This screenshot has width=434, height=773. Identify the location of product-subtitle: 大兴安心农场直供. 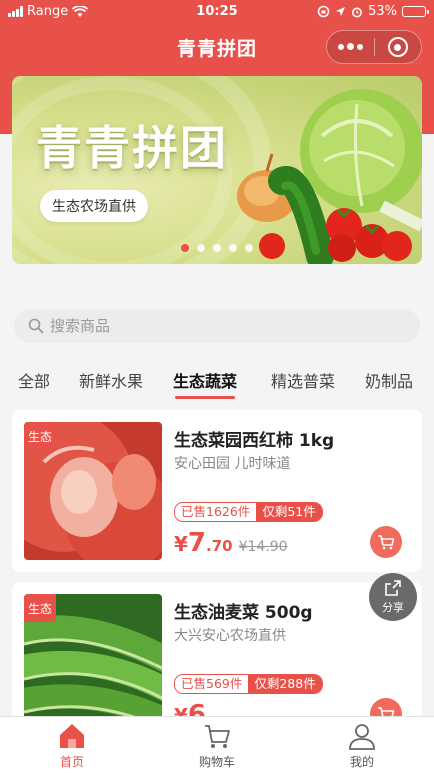
(230, 636).